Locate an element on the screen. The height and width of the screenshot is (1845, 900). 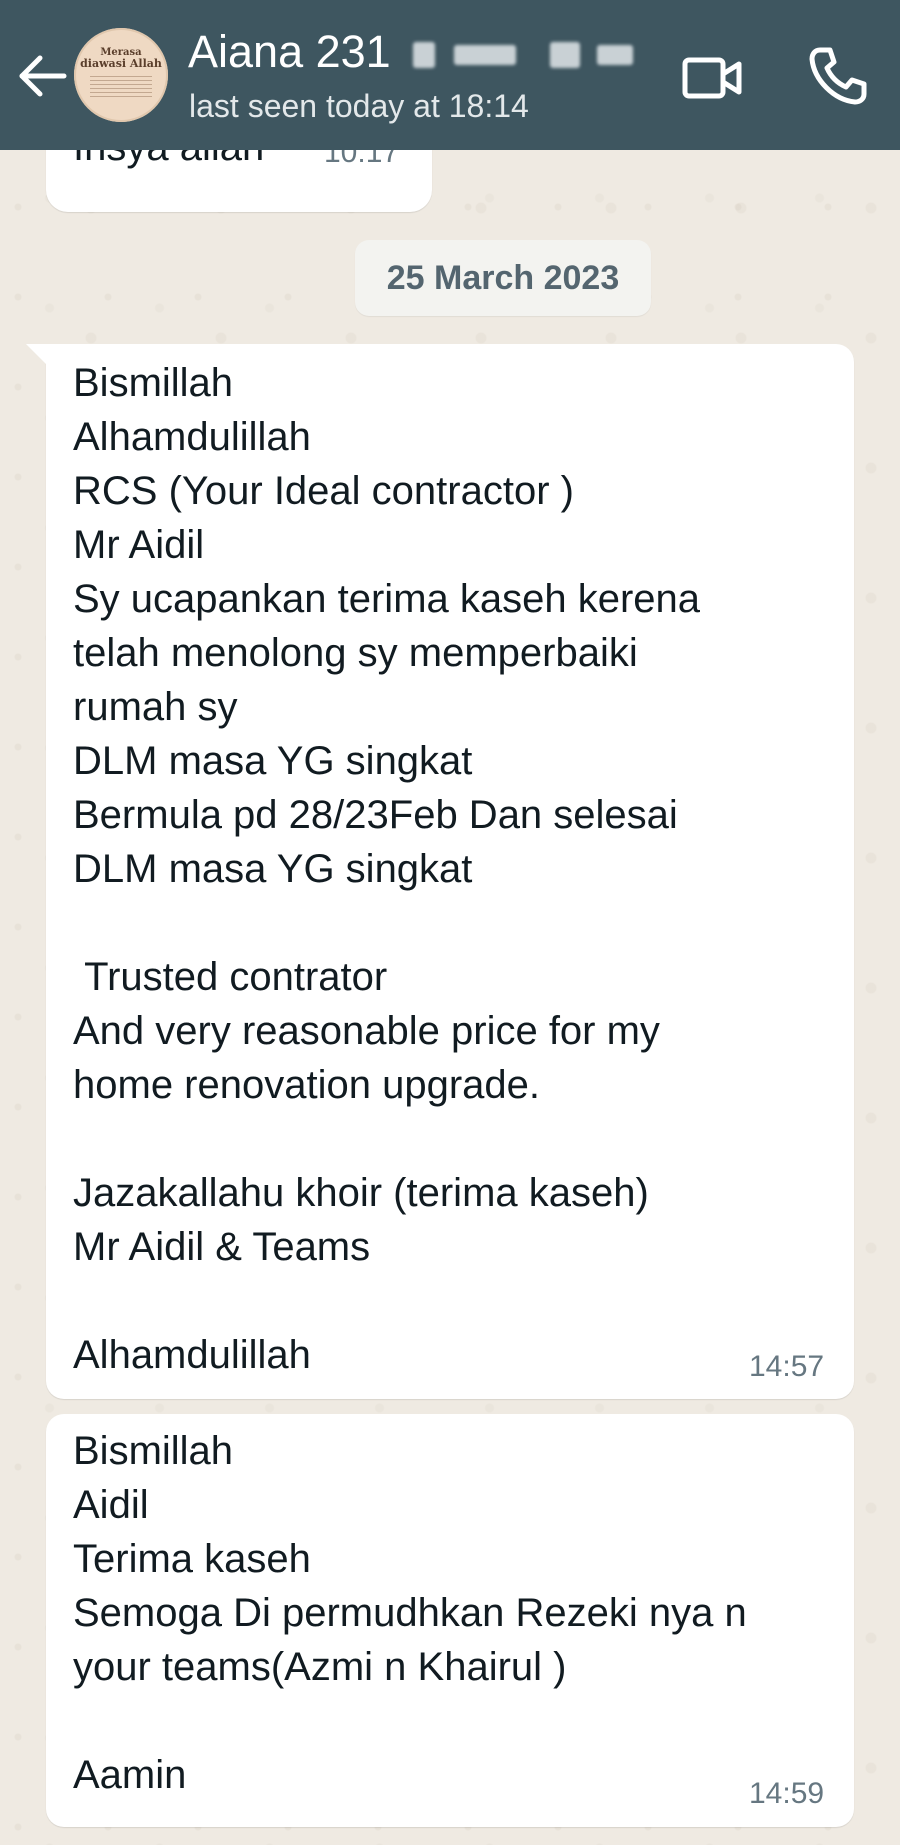
avatar-text-line2: diawasi Allah is located at coordinates (121, 63).